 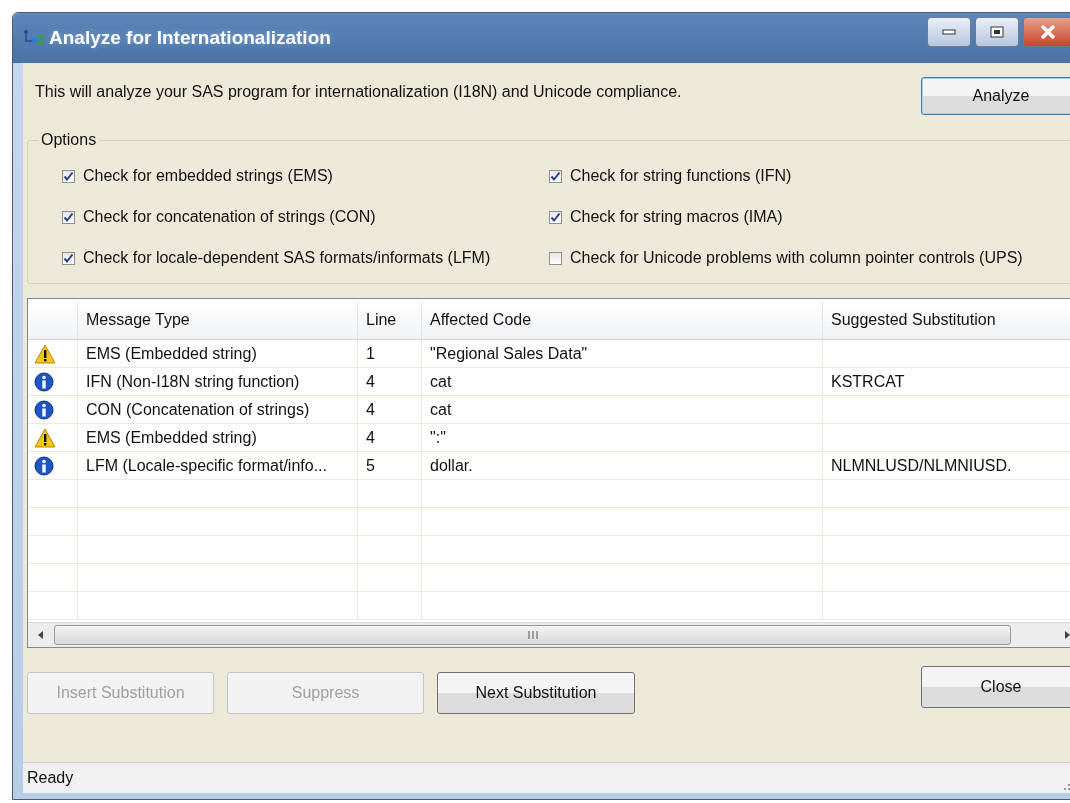 I want to click on scrollbar-thumb, so click(x=532, y=635).